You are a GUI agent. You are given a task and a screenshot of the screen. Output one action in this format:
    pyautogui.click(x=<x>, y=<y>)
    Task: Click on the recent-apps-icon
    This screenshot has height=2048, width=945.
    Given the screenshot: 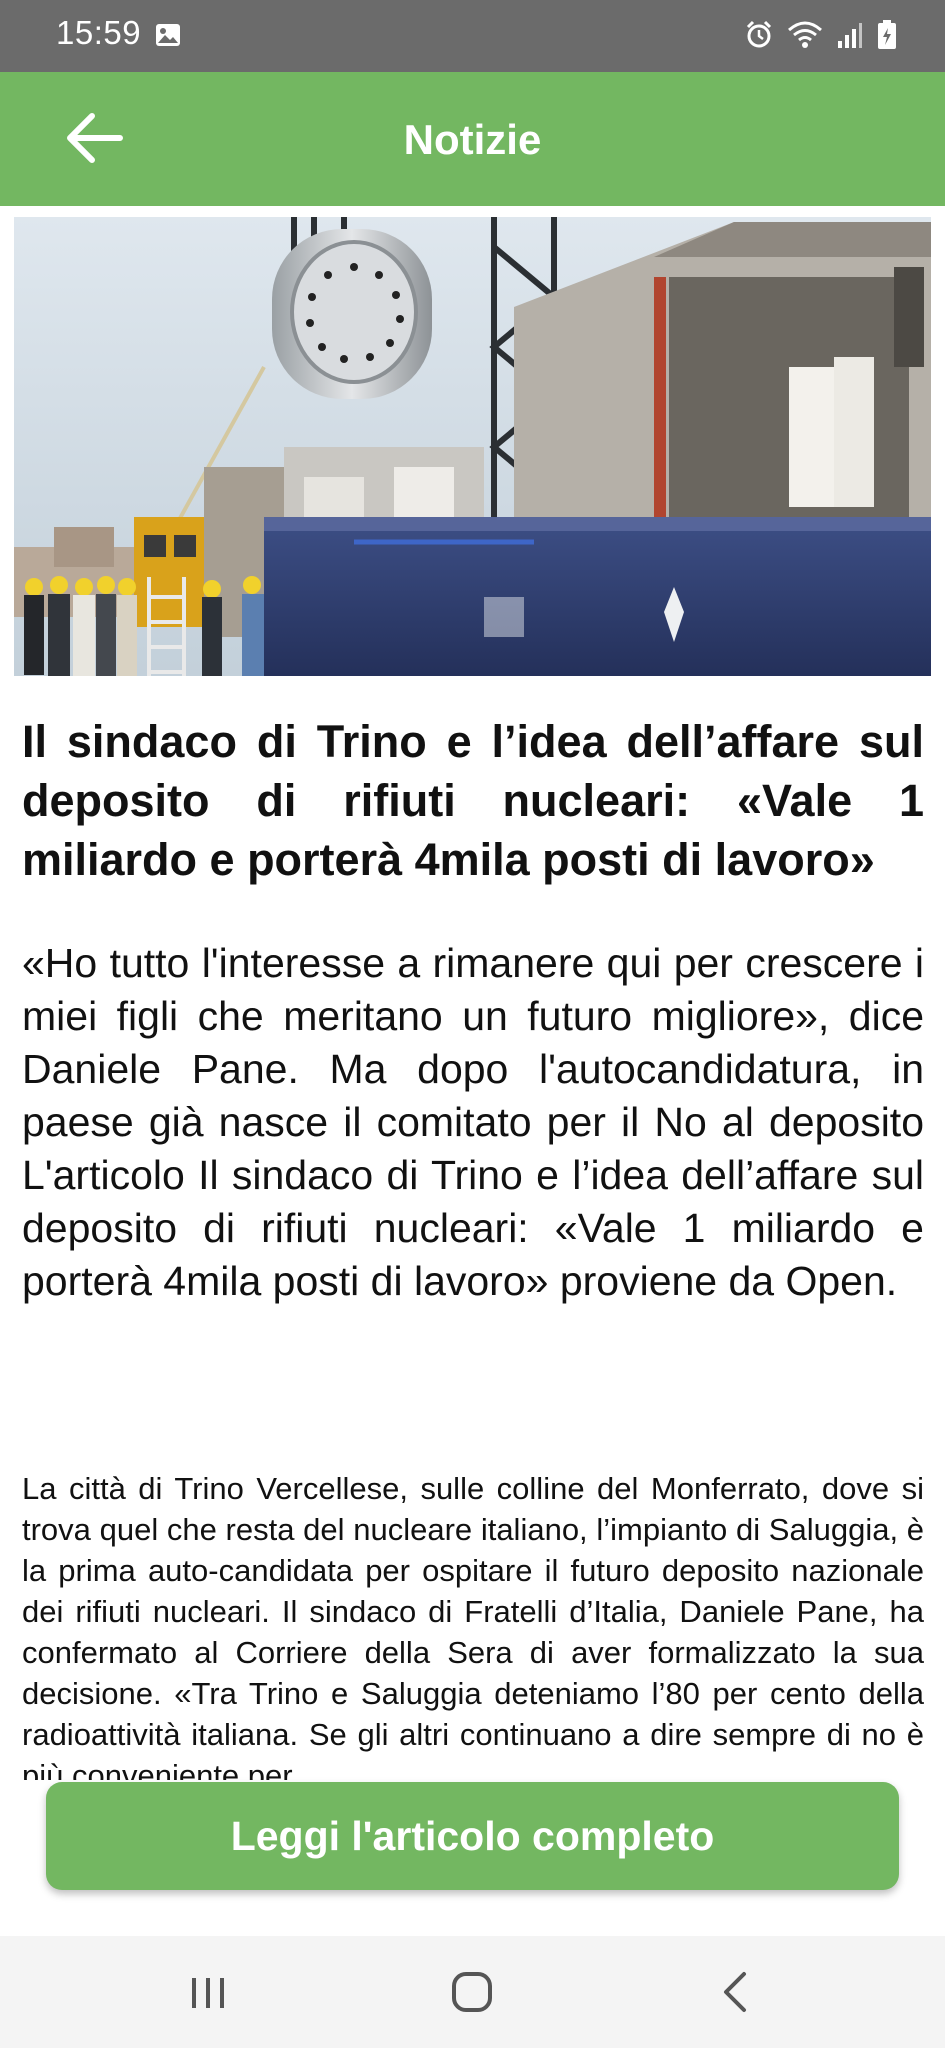 What is the action you would take?
    pyautogui.click(x=208, y=1992)
    